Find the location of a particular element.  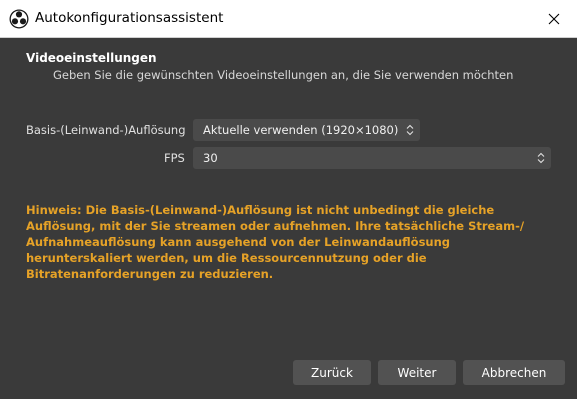

resolution-label: Basis-(Leinwand-)Auflösung is located at coordinates (106, 130).